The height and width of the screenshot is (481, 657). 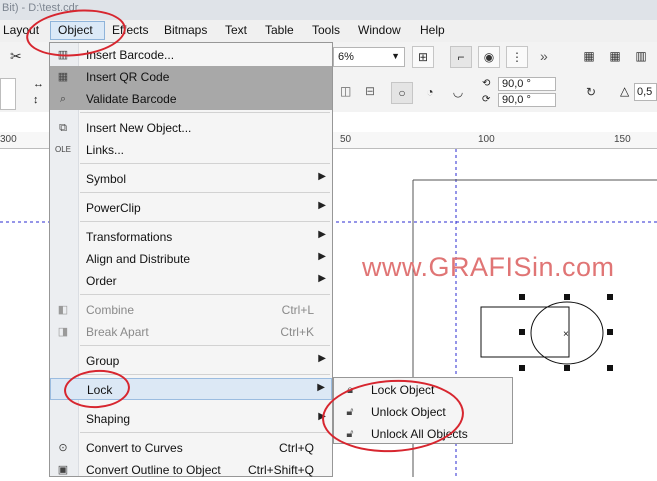 I want to click on menu-item-convert-outline: ▣ Convert Outline to Object Ctrl+Shift+Q, so click(x=191, y=470).